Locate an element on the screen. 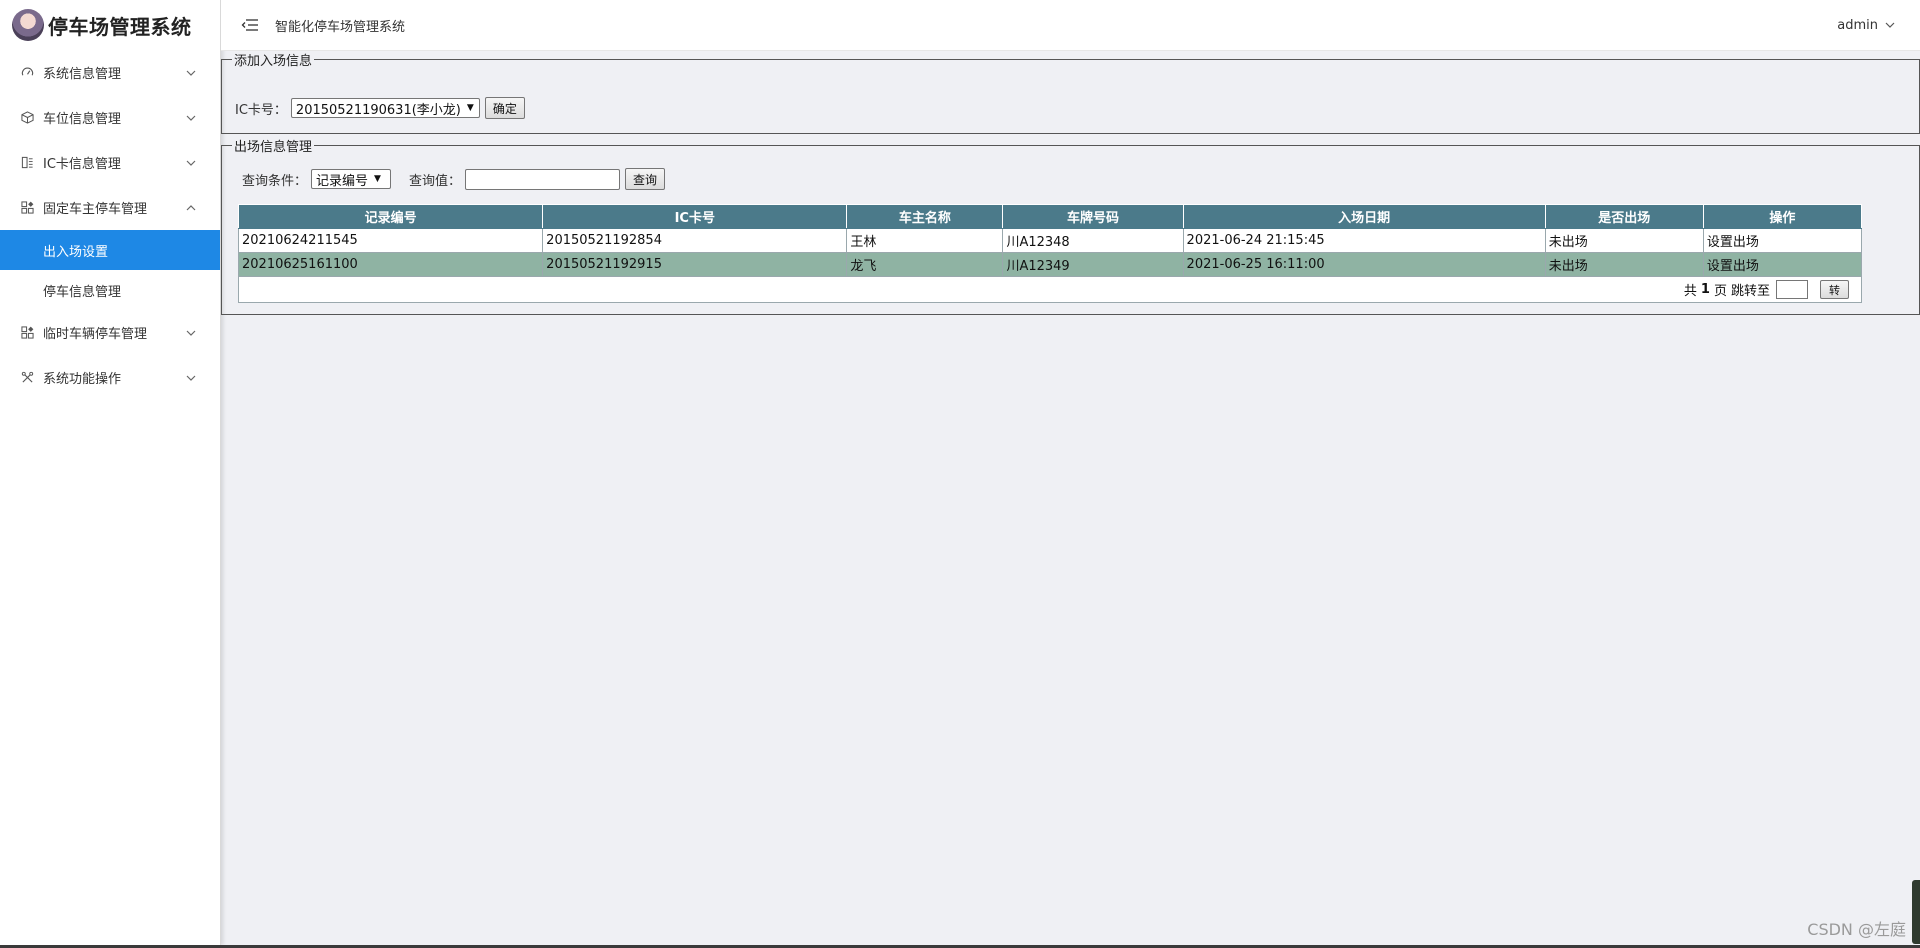 The width and height of the screenshot is (1920, 948). column-header: 是否出场 is located at coordinates (1624, 216).